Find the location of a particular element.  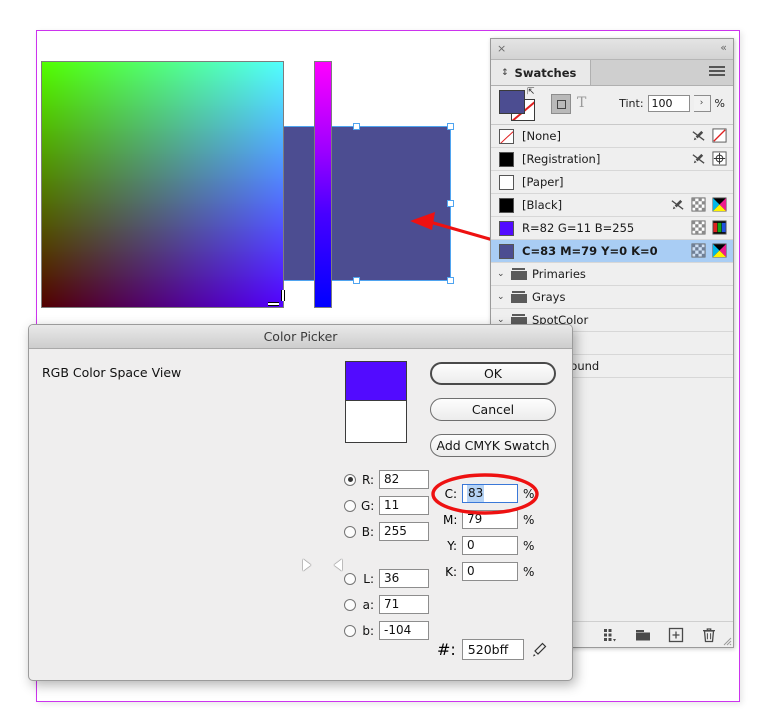

annotation-arrow-to-rectangle is located at coordinates (452, 227).